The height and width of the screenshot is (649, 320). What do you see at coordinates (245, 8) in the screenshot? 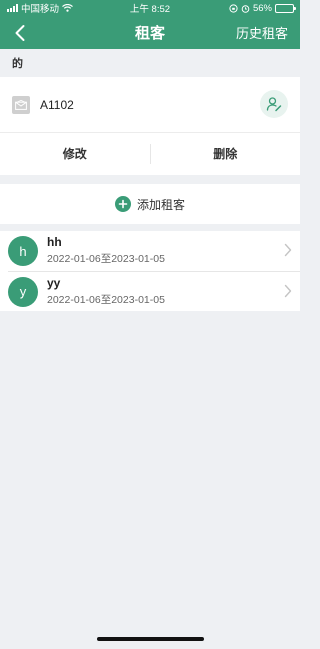
I see `alarm-icon` at bounding box center [245, 8].